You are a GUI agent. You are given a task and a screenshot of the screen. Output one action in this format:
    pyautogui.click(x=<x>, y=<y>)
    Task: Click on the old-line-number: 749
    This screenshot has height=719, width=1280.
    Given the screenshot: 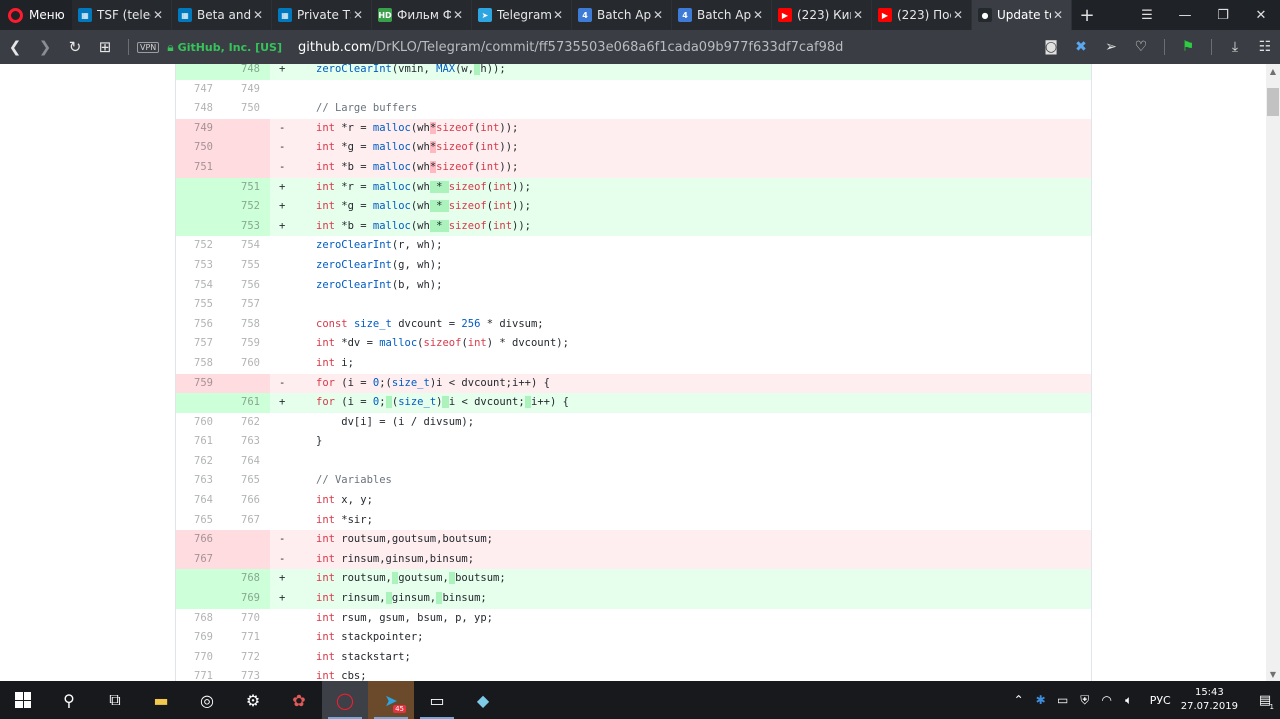 What is the action you would take?
    pyautogui.click(x=199, y=128)
    